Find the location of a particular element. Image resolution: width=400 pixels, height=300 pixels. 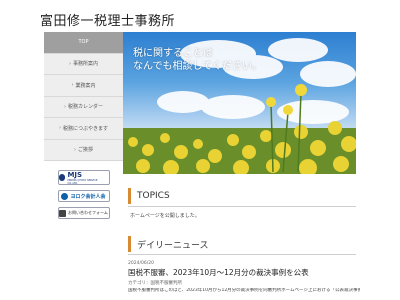

nav-item-top: TOP is located at coordinates (83, 43).